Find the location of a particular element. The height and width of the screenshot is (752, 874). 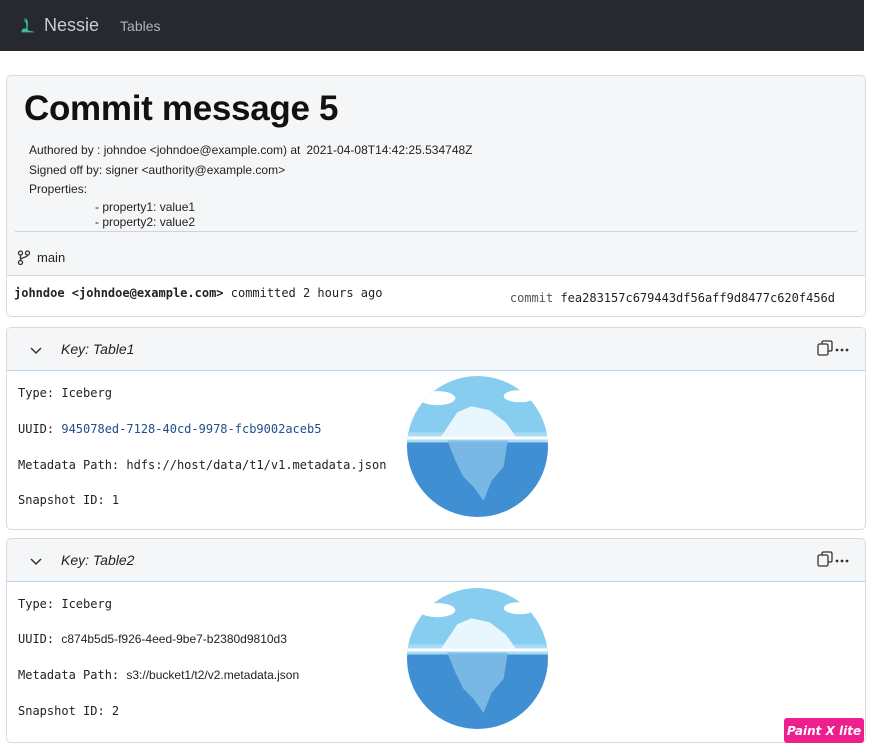

table-card-header: Key: Table1 is located at coordinates (436, 349).